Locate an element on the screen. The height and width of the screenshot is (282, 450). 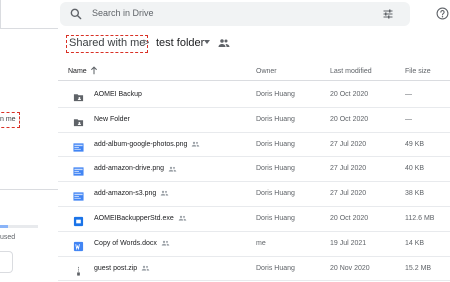
header-divider is located at coordinates (254, 80).